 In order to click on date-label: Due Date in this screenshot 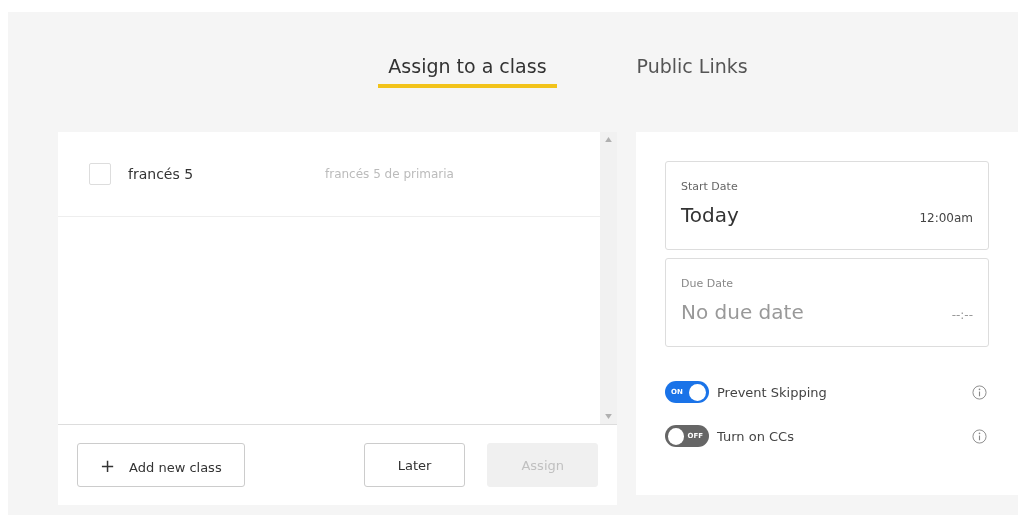, I will do `click(707, 283)`.